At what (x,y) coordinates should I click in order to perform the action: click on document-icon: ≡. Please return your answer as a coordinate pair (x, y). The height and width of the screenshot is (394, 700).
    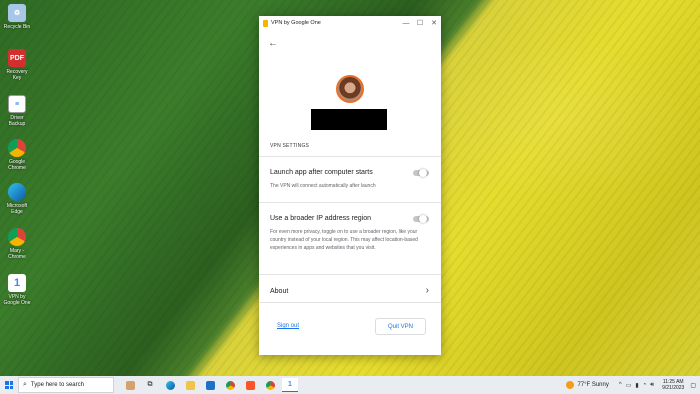
    Looking at the image, I should click on (17, 104).